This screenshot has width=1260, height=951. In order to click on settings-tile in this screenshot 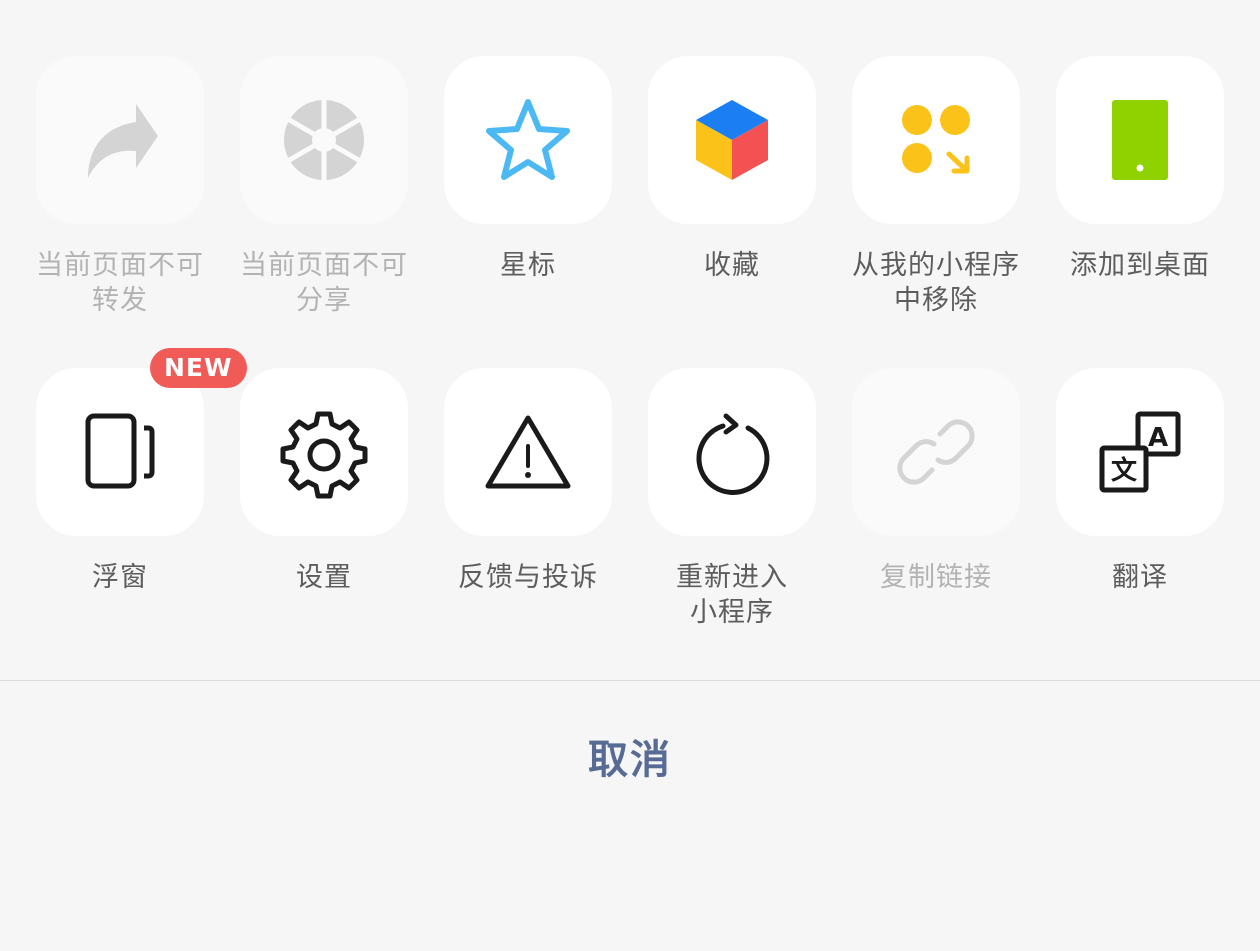, I will do `click(324, 452)`.